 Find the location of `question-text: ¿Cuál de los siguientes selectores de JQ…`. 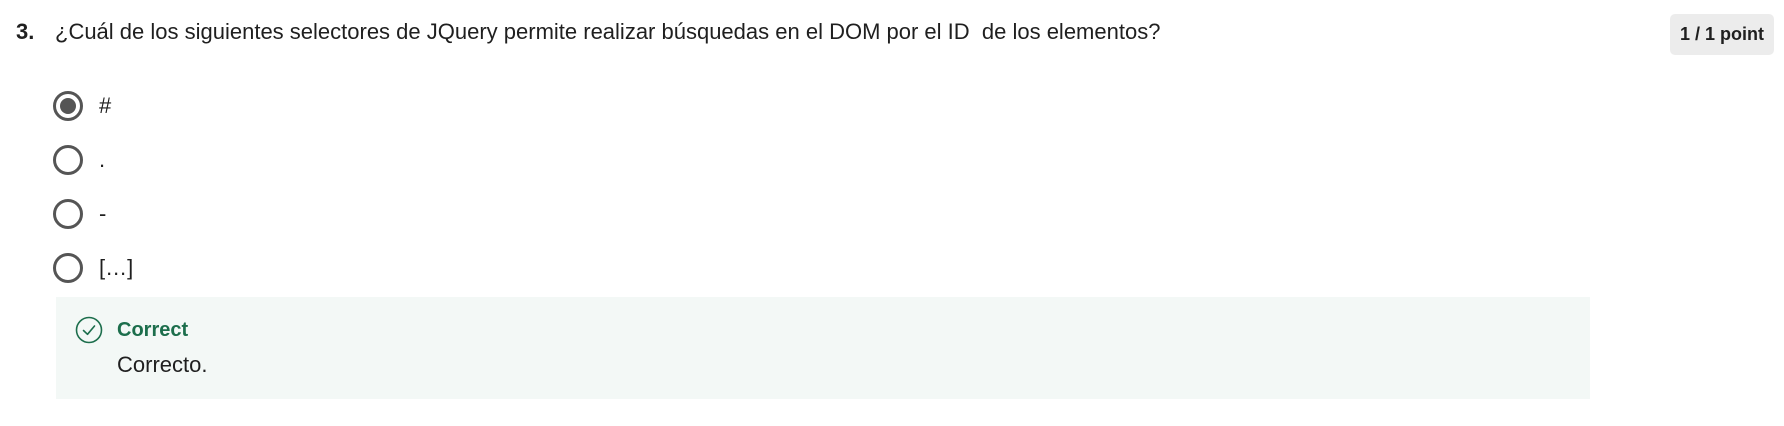

question-text: ¿Cuál de los siguientes selectores de JQ… is located at coordinates (608, 31).